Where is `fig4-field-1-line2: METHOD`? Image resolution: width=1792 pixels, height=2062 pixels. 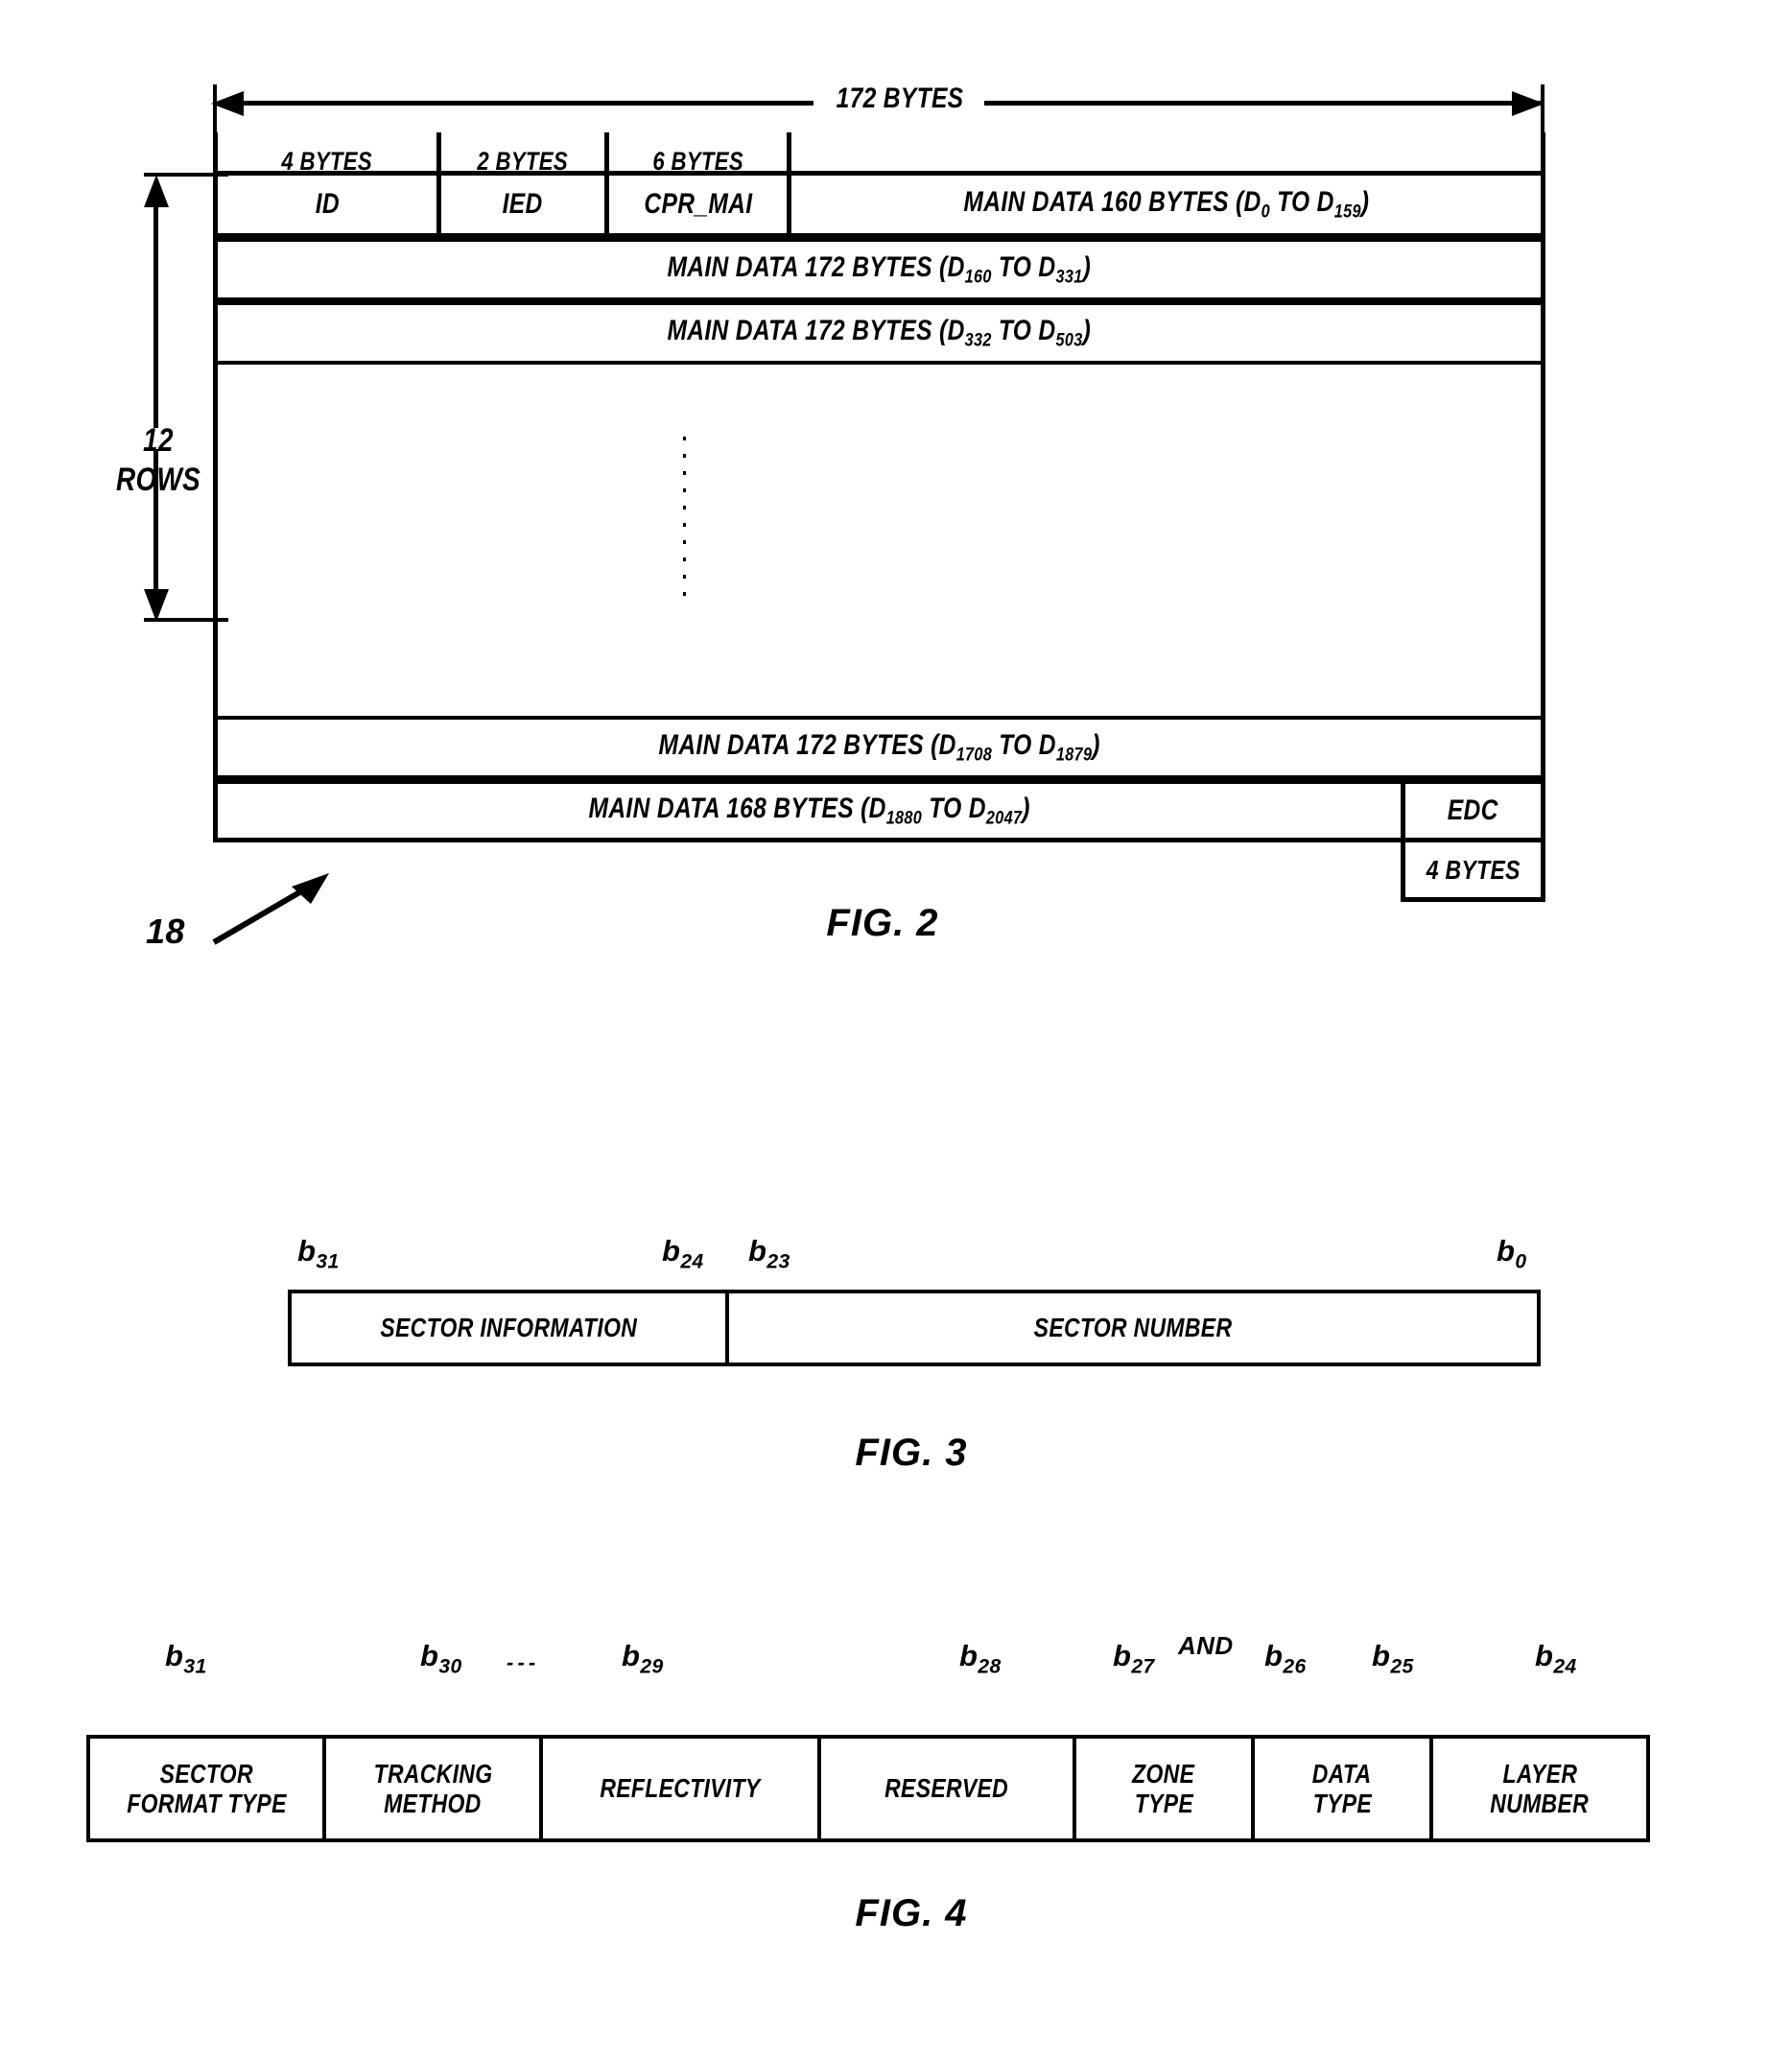 fig4-field-1-line2: METHOD is located at coordinates (433, 1804).